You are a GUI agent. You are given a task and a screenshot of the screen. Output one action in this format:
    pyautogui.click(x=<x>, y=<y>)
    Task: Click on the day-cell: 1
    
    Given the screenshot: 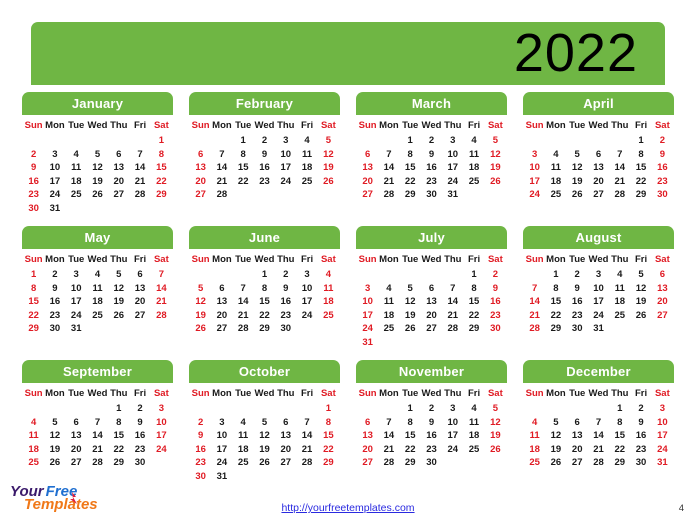 What is the action you would take?
    pyautogui.click(x=243, y=140)
    